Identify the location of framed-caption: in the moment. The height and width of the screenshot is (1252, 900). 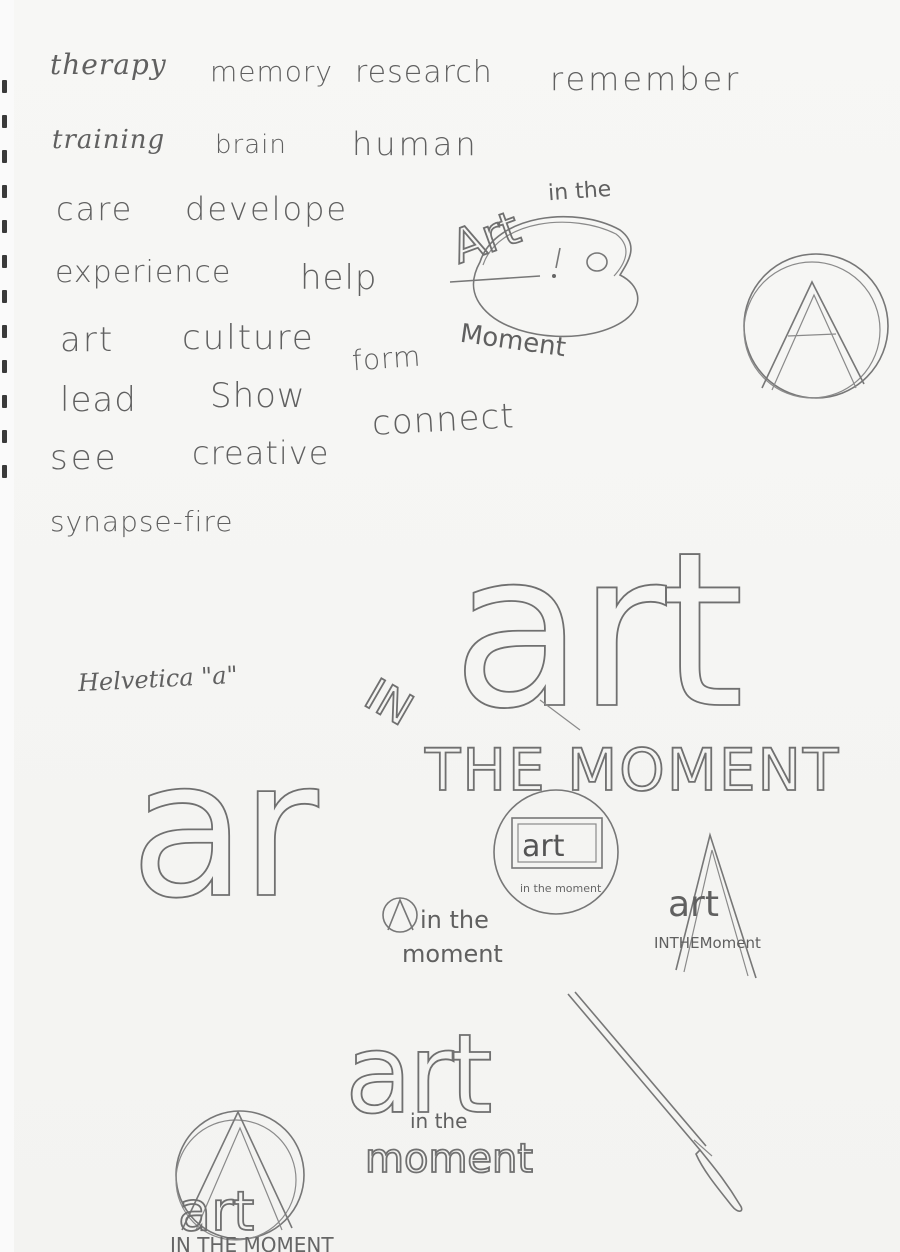
(561, 888).